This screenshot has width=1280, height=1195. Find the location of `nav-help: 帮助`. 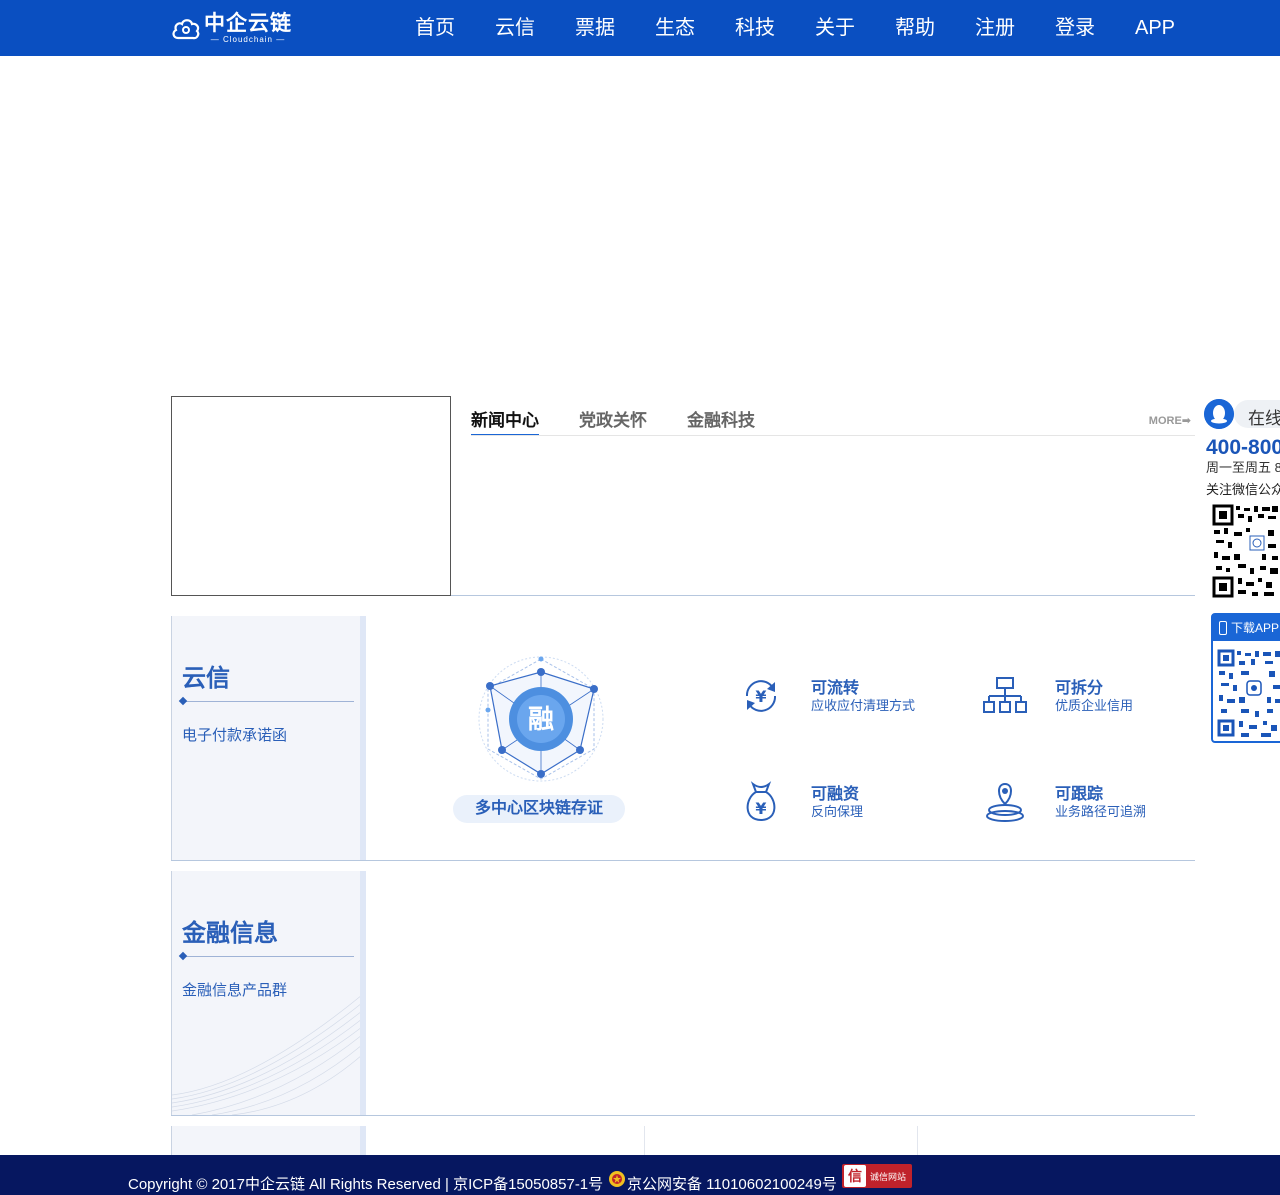

nav-help: 帮助 is located at coordinates (915, 28).